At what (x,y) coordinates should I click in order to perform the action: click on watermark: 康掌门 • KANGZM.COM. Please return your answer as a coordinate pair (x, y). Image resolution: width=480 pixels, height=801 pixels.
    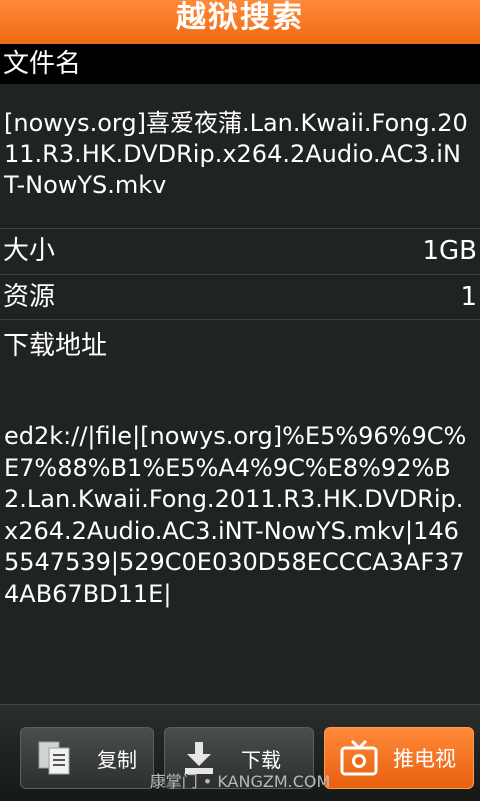
    Looking at the image, I should click on (240, 781).